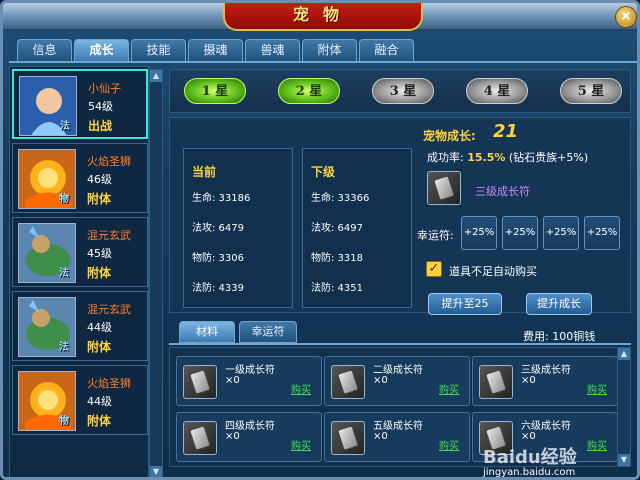 The width and height of the screenshot is (640, 480). I want to click on next-stat-matk: 法攻: 6497, so click(337, 228).